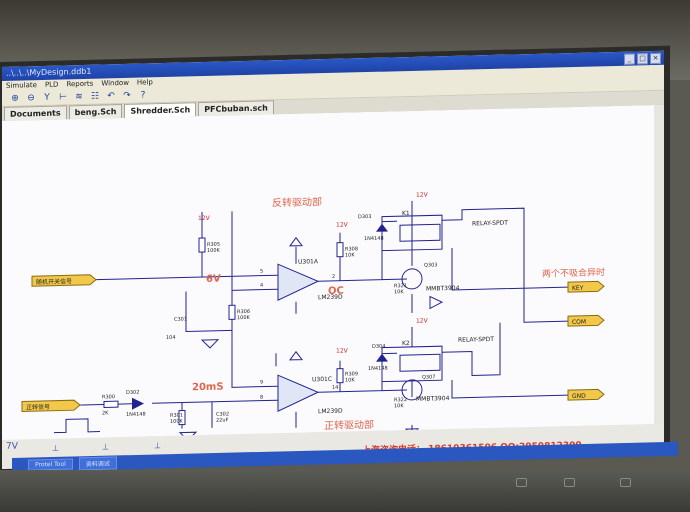  What do you see at coordinates (394, 279) in the screenshot?
I see `wire-q303-base` at bounding box center [394, 279].